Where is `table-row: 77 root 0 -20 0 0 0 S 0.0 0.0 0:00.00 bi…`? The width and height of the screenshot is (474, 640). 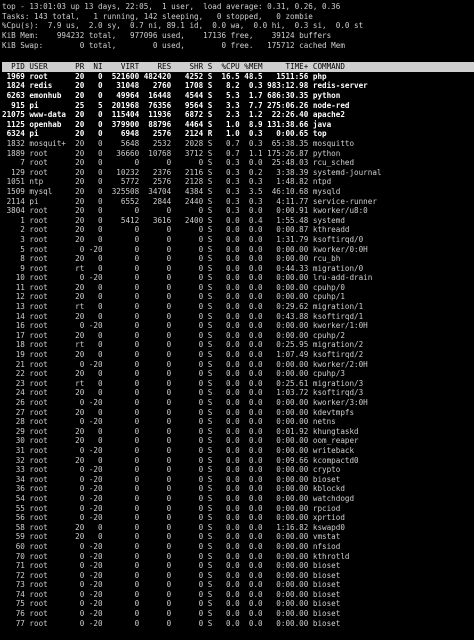 table-row: 77 root 0 -20 0 0 0 S 0.0 0.0 0:00.00 bi… is located at coordinates (171, 623).